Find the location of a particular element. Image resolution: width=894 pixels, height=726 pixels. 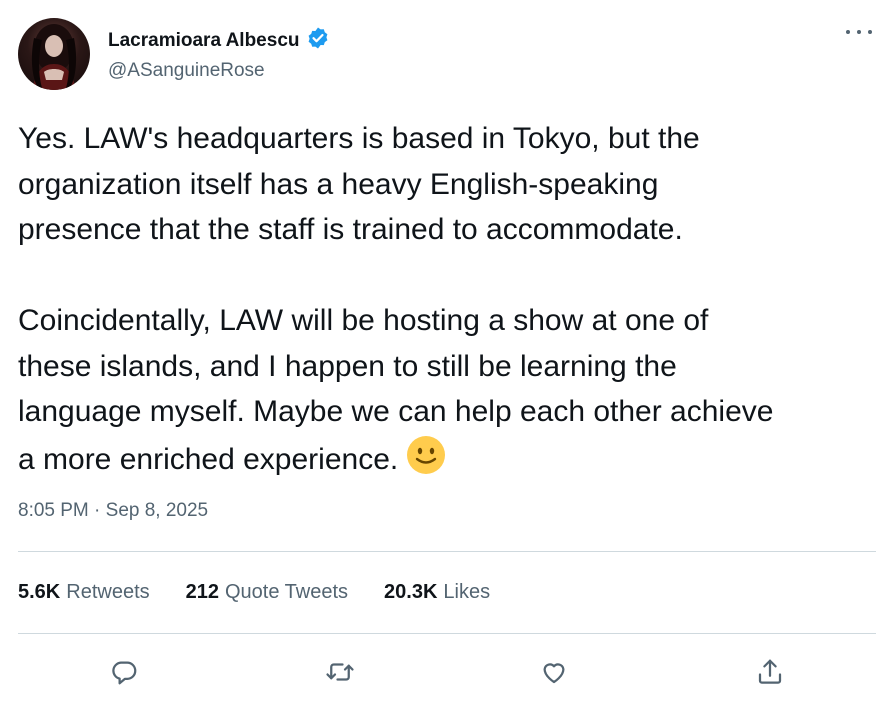

share-icon is located at coordinates (770, 671).